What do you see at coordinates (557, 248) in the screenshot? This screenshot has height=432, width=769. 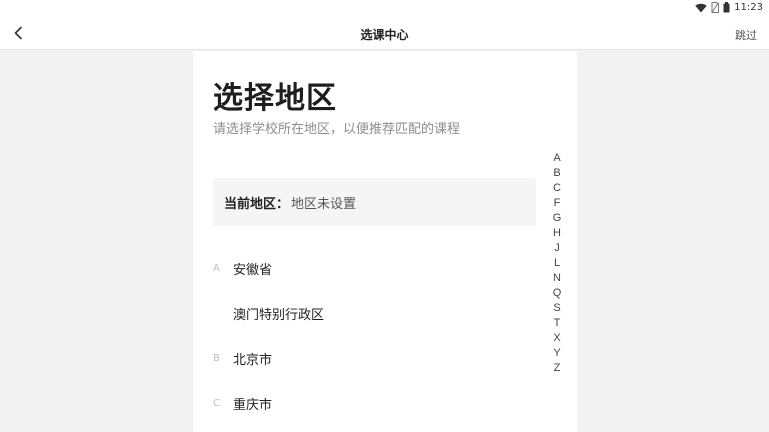 I see `index-letter-j: J` at bounding box center [557, 248].